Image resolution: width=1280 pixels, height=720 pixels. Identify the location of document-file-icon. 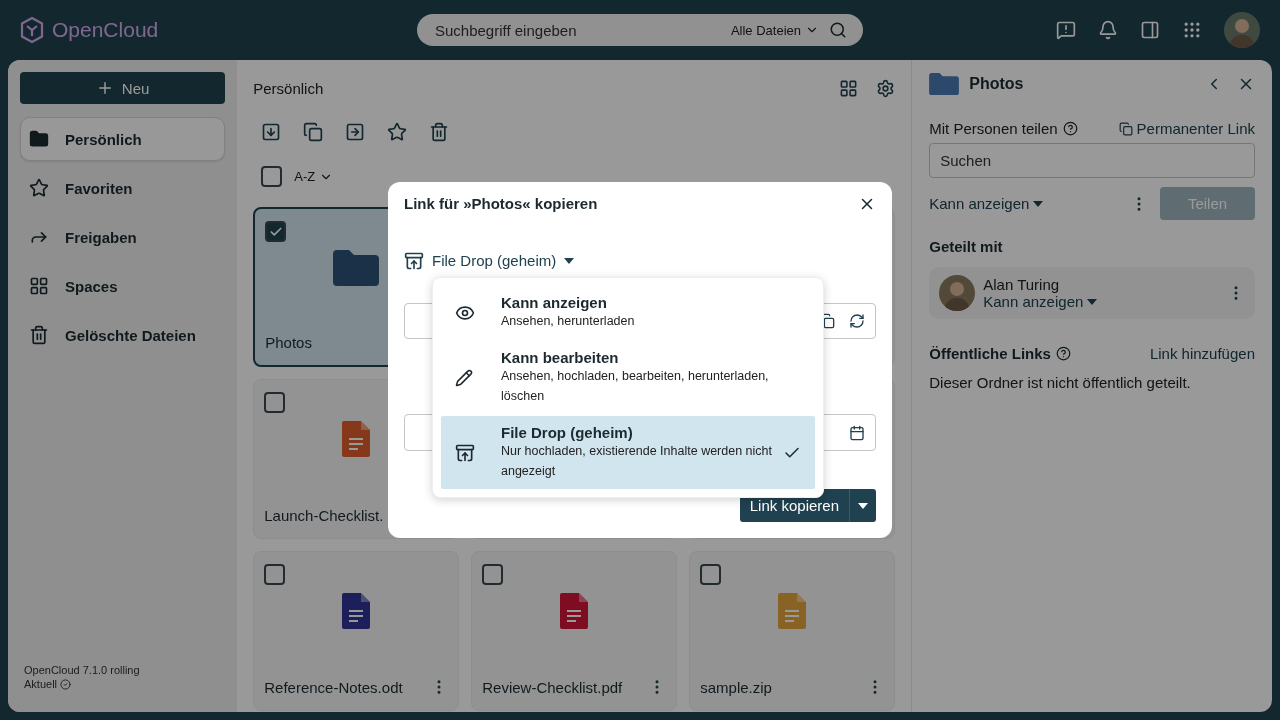
(356, 611).